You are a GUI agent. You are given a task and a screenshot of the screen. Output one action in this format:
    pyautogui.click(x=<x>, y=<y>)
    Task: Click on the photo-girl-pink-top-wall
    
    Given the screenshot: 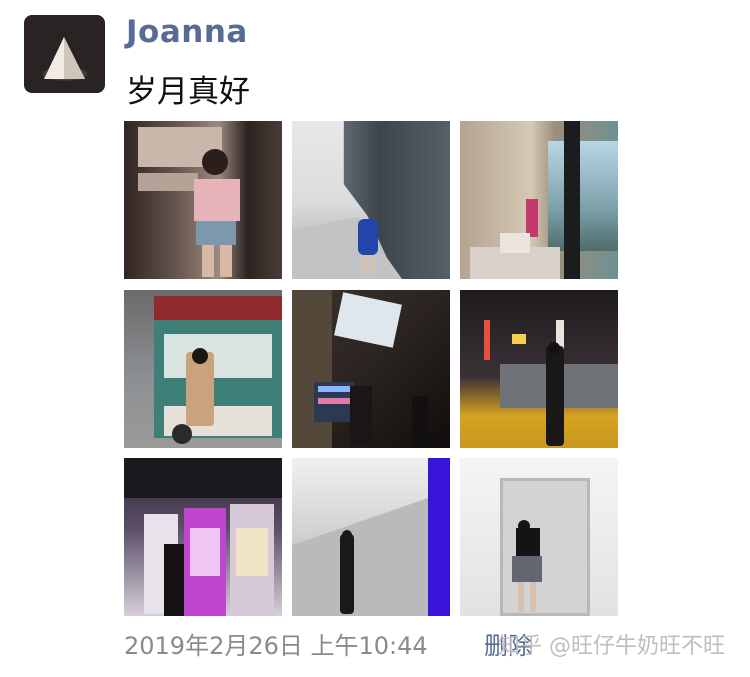 What is the action you would take?
    pyautogui.click(x=203, y=200)
    